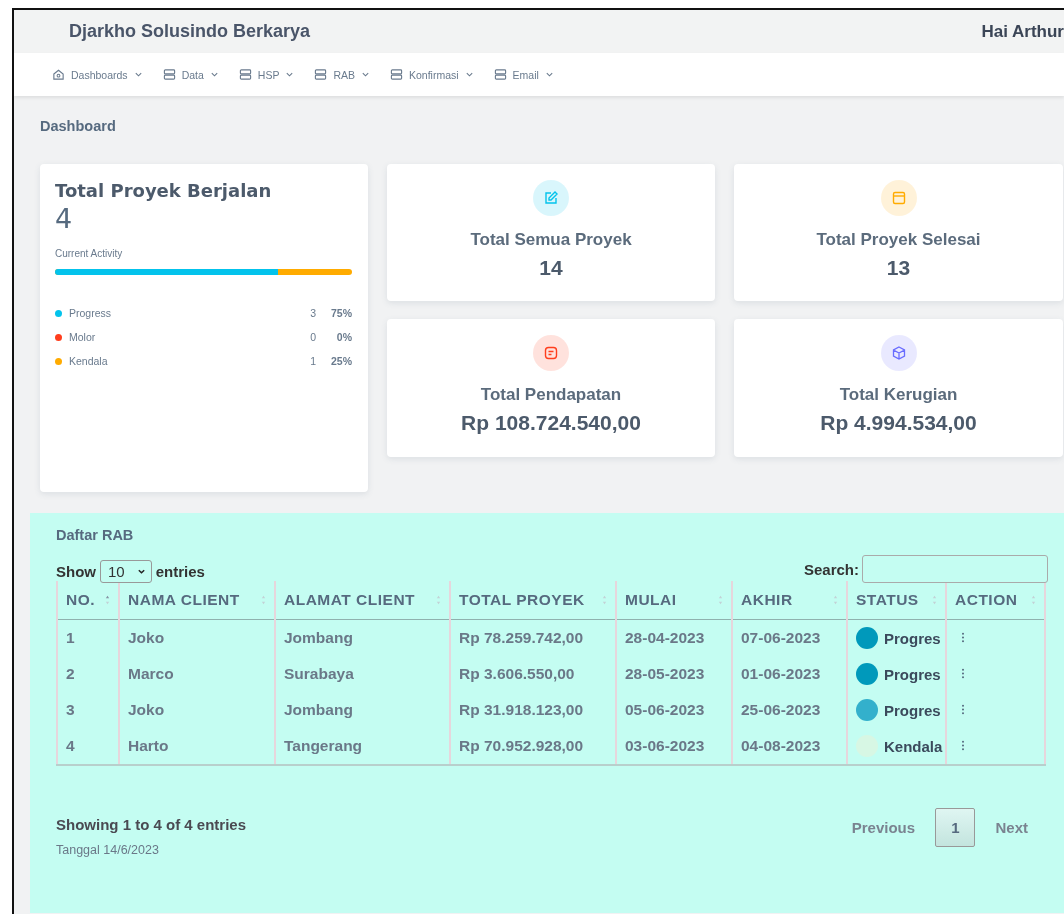 The width and height of the screenshot is (1064, 914). I want to click on table-cell: Harto, so click(197, 746).